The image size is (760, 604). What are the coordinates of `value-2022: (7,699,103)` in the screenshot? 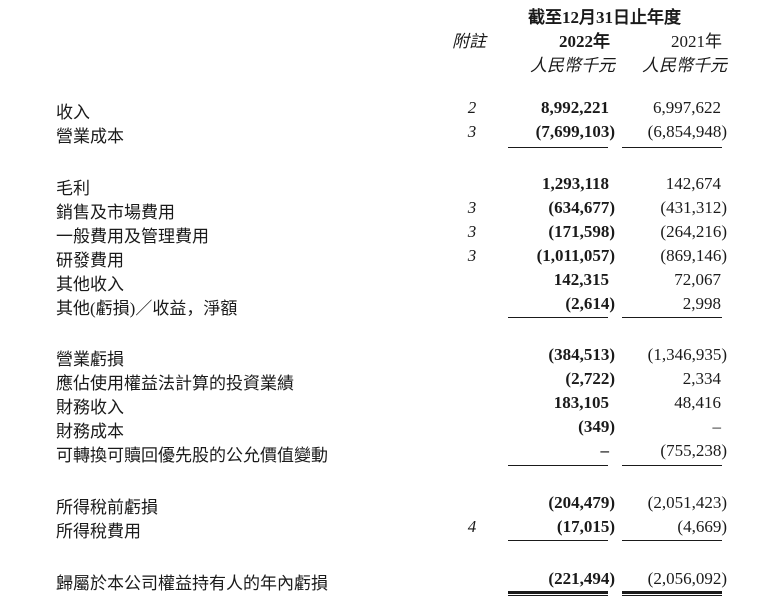 It's located at (575, 131).